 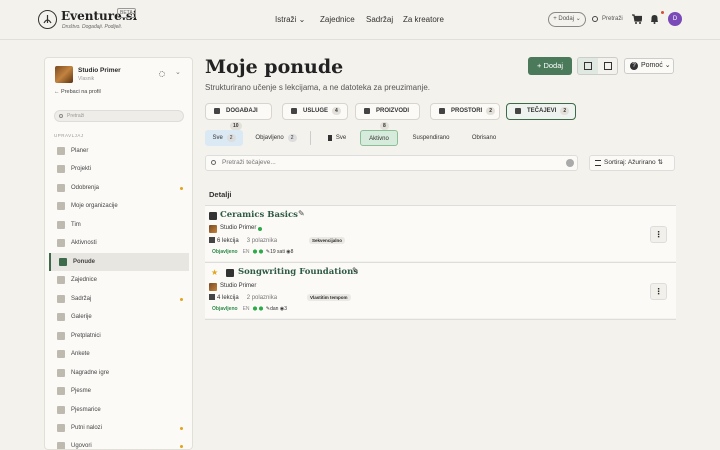 I want to click on sidebar-item-sadrzaj: Sadržaj, so click(x=119, y=299).